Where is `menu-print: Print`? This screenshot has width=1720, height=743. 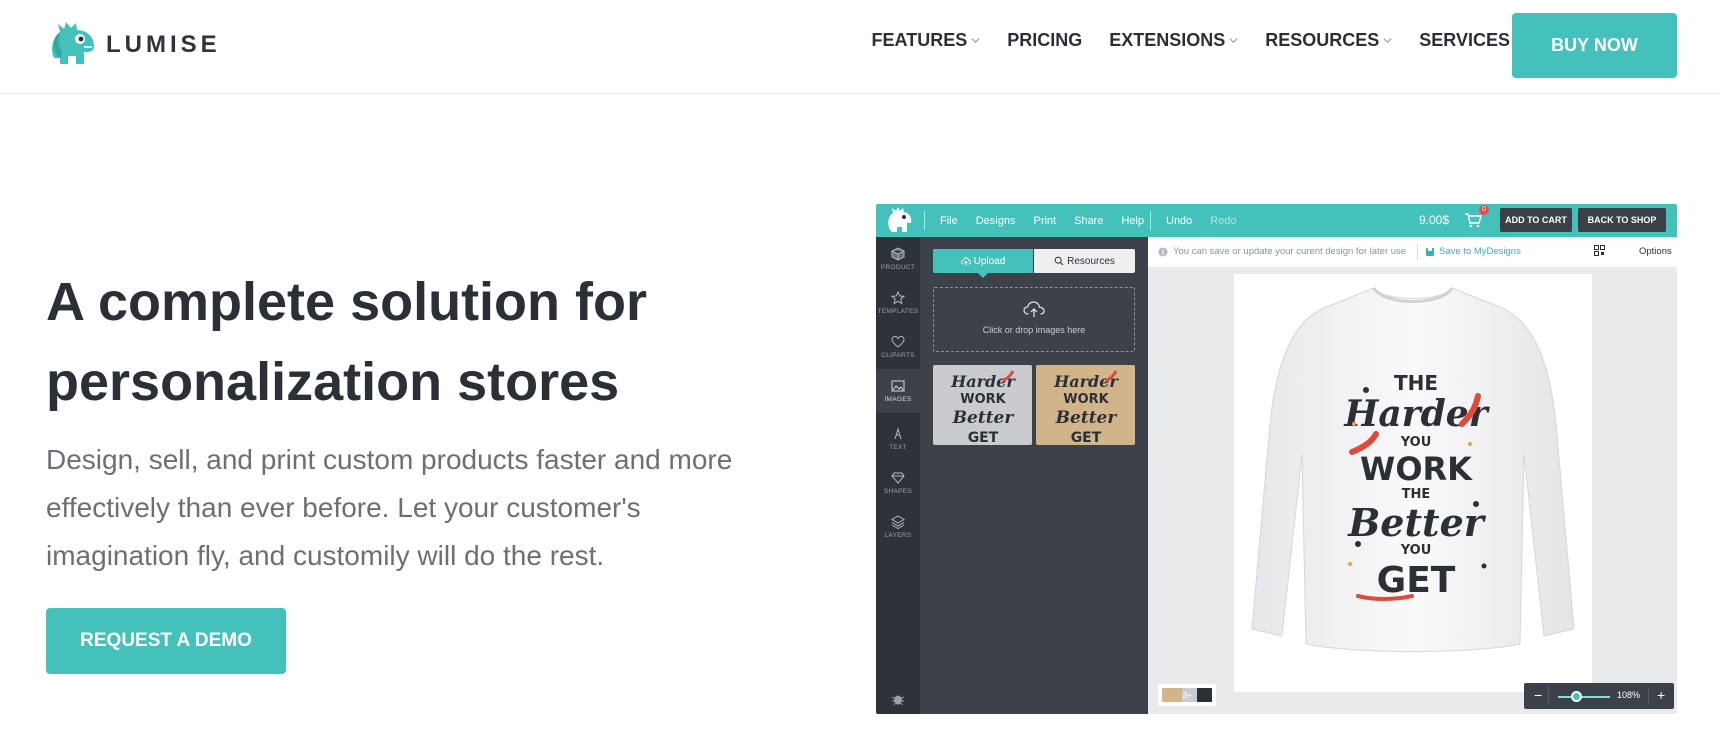 menu-print: Print is located at coordinates (1044, 221).